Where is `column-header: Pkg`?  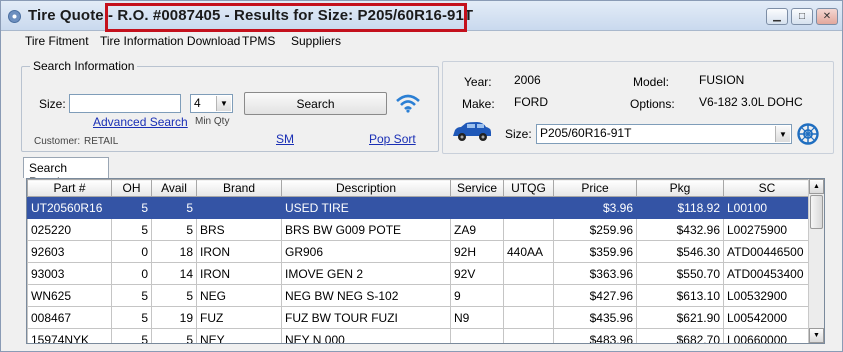
column-header: Pkg is located at coordinates (680, 188).